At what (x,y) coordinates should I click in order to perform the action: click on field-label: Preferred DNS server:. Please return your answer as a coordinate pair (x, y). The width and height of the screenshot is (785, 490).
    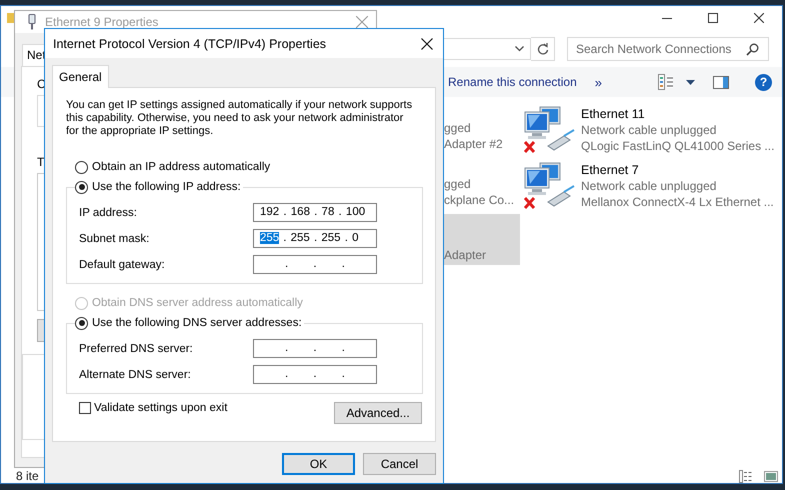
    Looking at the image, I should click on (136, 348).